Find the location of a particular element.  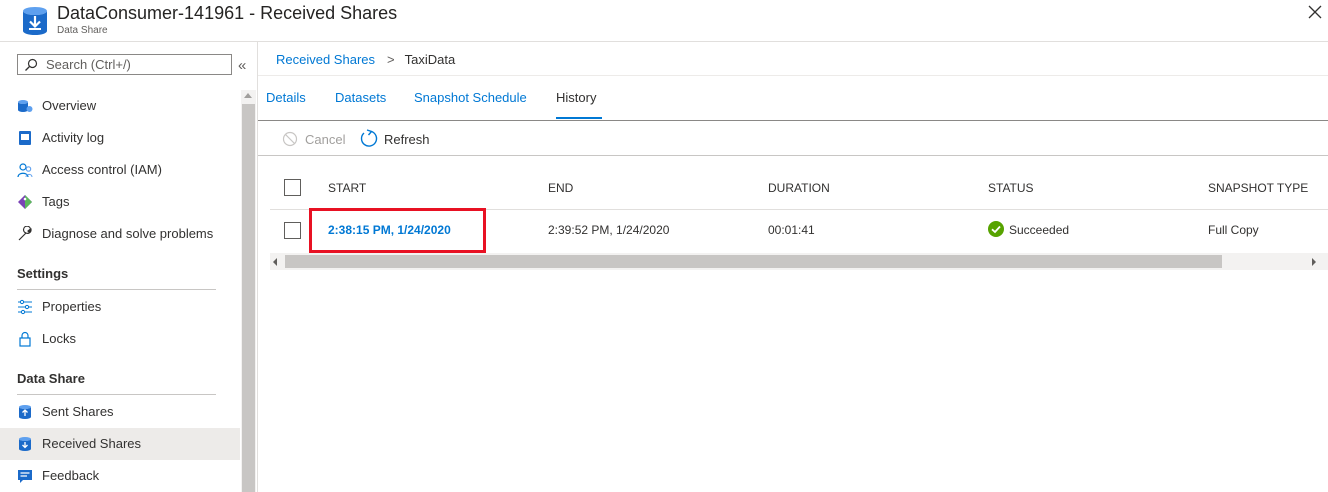

sidebar-item-label: Feedback is located at coordinates (71, 475).